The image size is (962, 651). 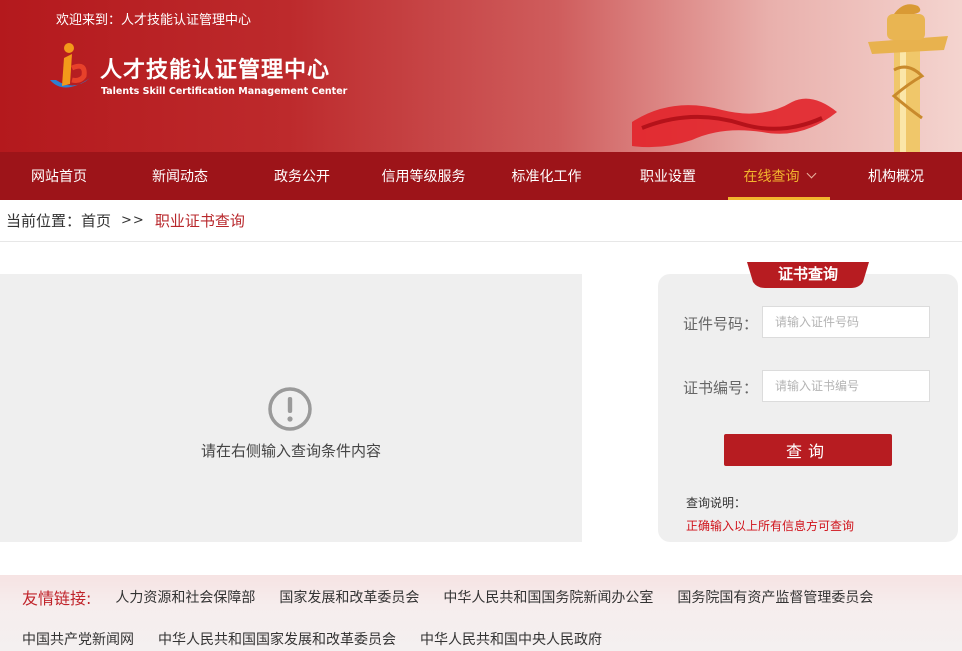 What do you see at coordinates (44, 221) in the screenshot?
I see `breadcrumb-prefix: 当前位置：` at bounding box center [44, 221].